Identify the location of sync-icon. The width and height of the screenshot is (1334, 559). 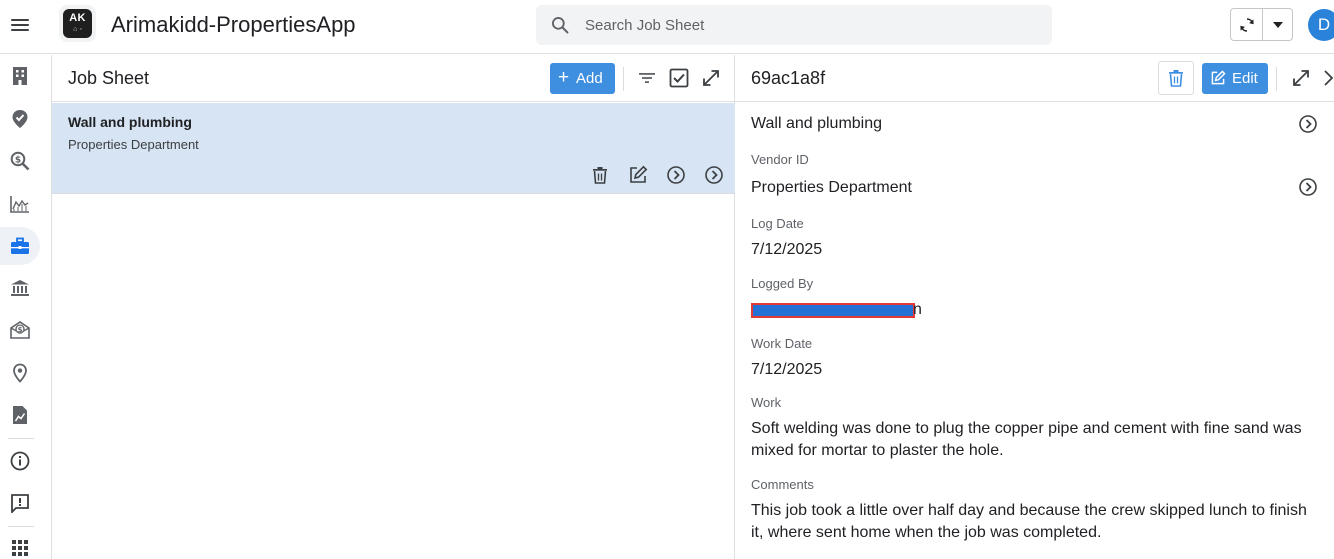
(1247, 25).